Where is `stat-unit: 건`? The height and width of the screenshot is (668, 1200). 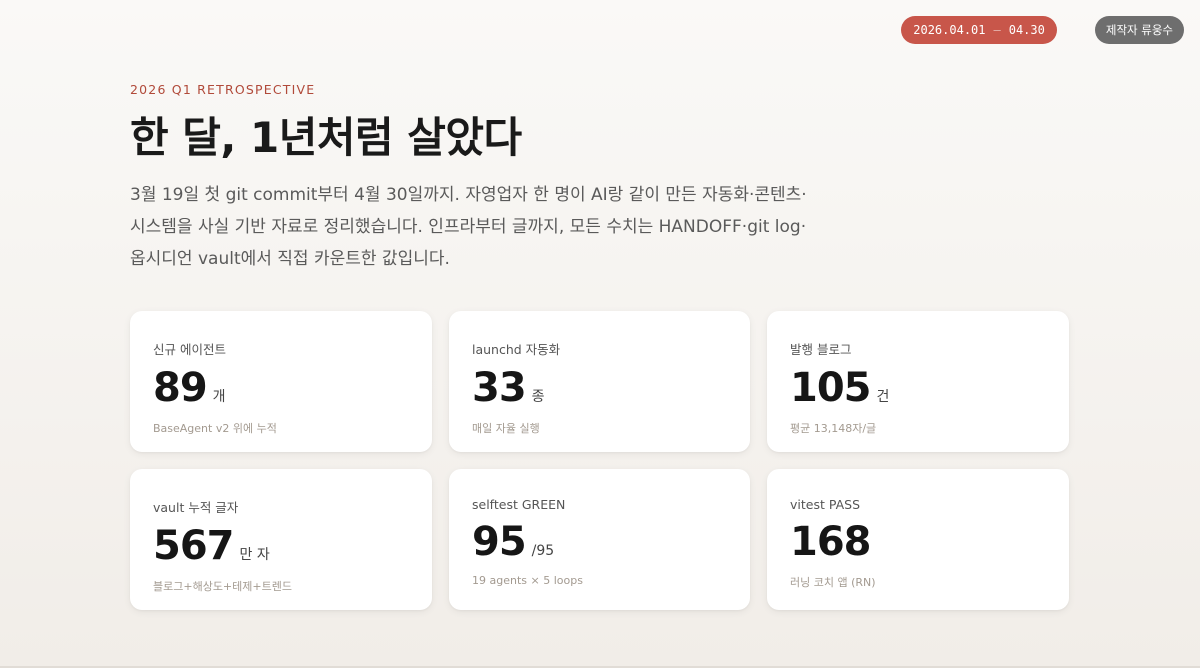
stat-unit: 건 is located at coordinates (883, 397).